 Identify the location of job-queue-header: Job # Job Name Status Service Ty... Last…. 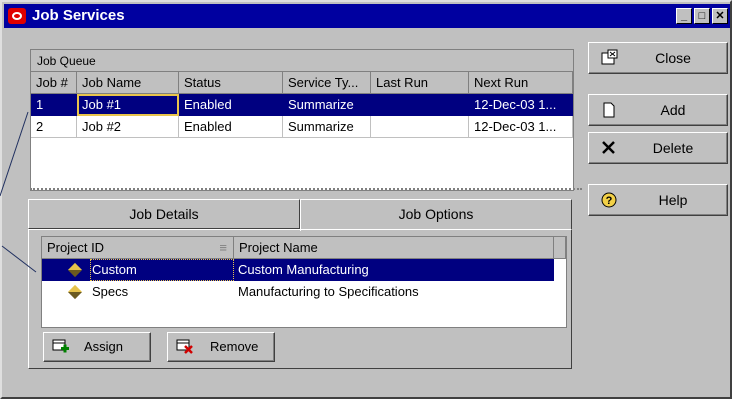
(302, 83).